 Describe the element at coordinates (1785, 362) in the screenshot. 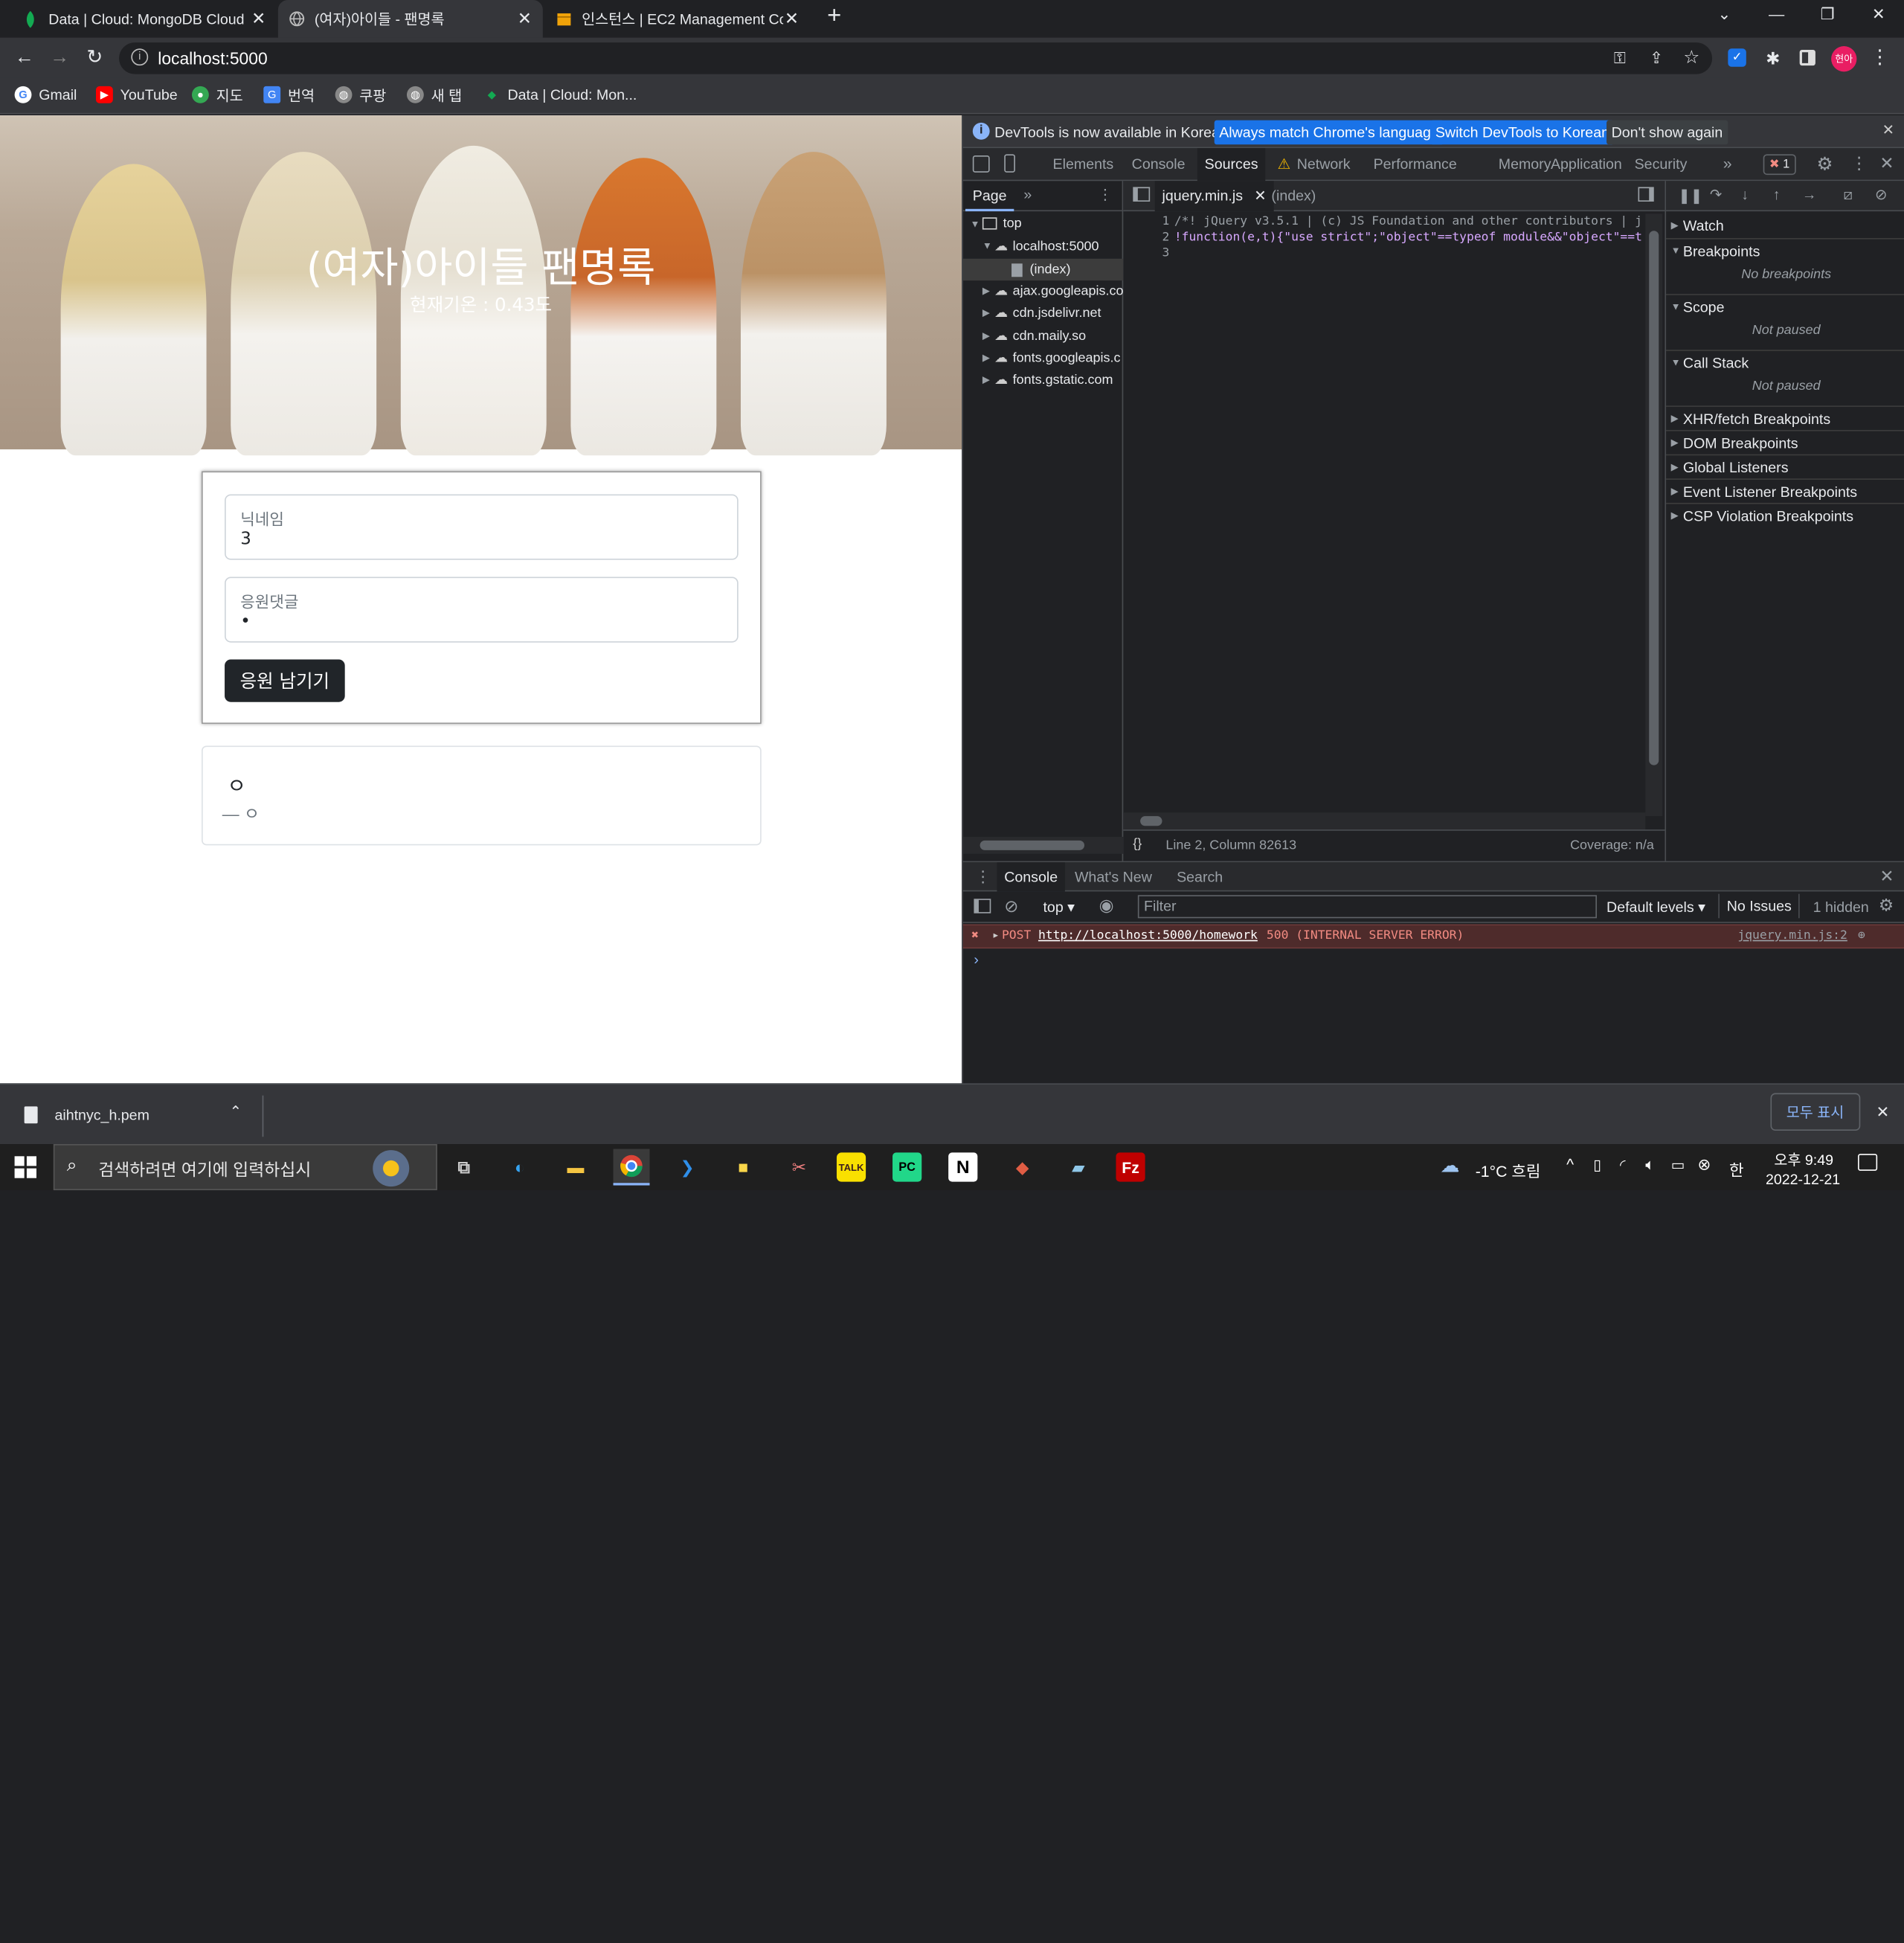

I see `section-call-stack: ▼ Call Stack` at that location.